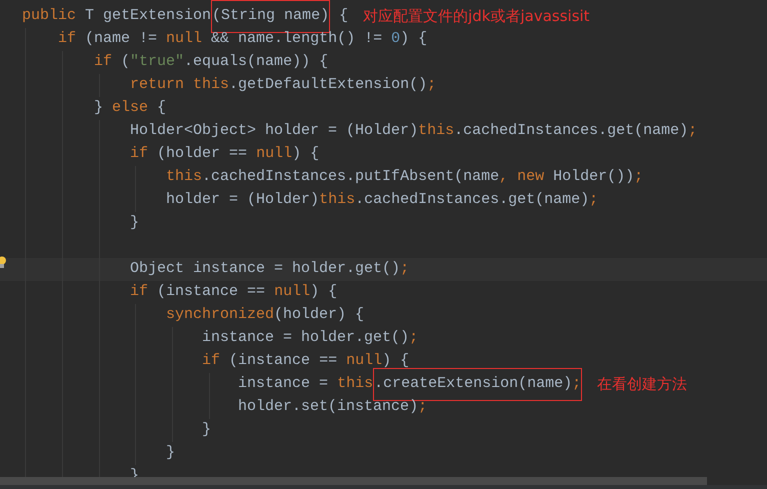  What do you see at coordinates (117, 16) in the screenshot?
I see `code-text: public T getExtension` at bounding box center [117, 16].